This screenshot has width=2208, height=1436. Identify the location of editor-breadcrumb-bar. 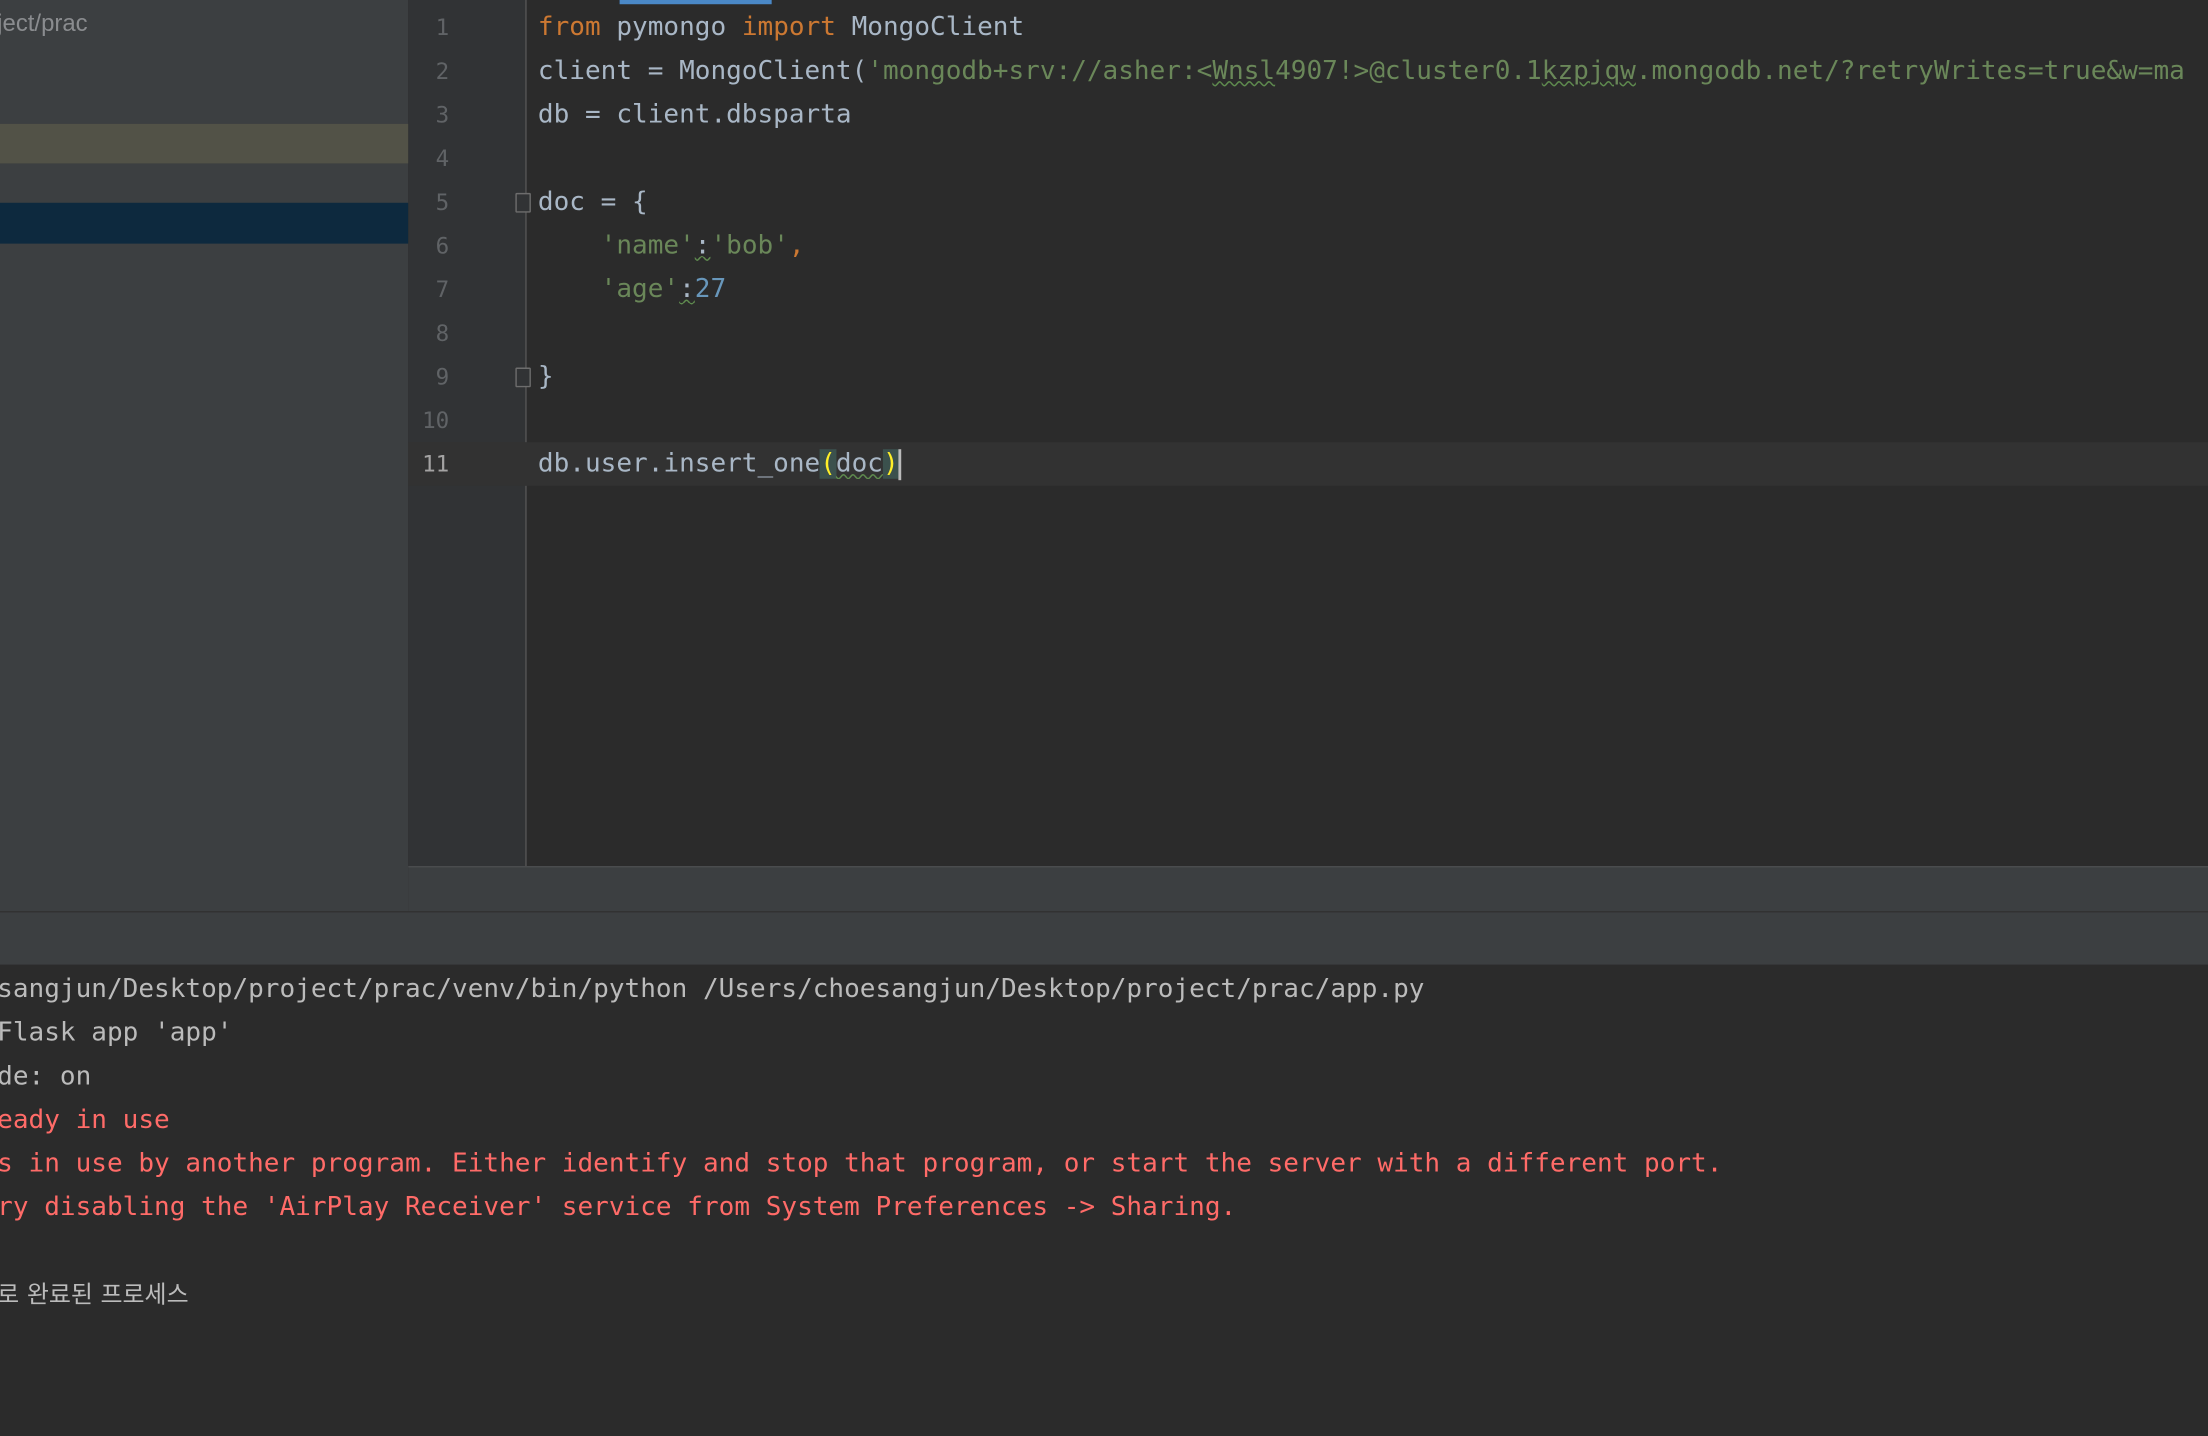
(1308, 889).